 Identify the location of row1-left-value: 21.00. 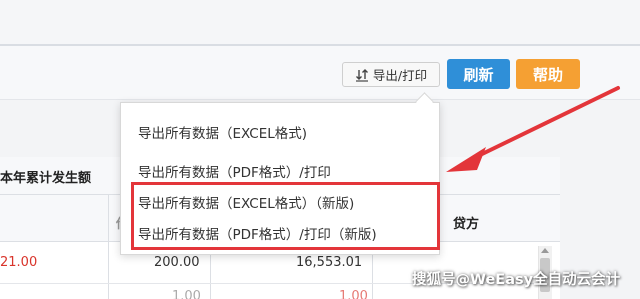
(19, 262).